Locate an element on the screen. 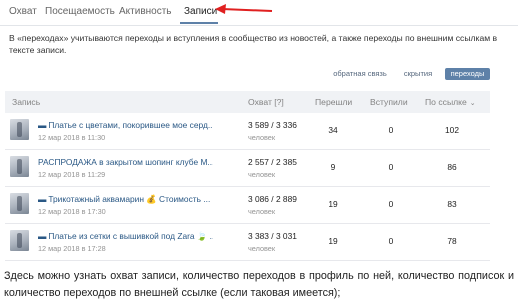 The image size is (518, 308). active-tab-indicator is located at coordinates (199, 23).